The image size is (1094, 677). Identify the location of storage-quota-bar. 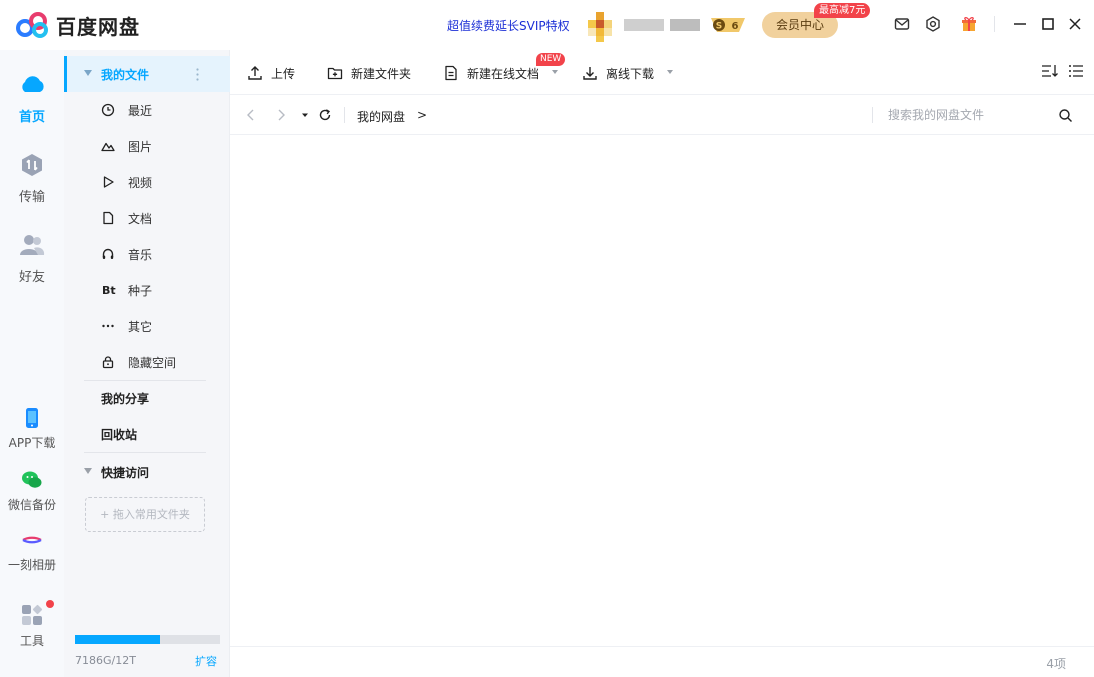
(147, 639).